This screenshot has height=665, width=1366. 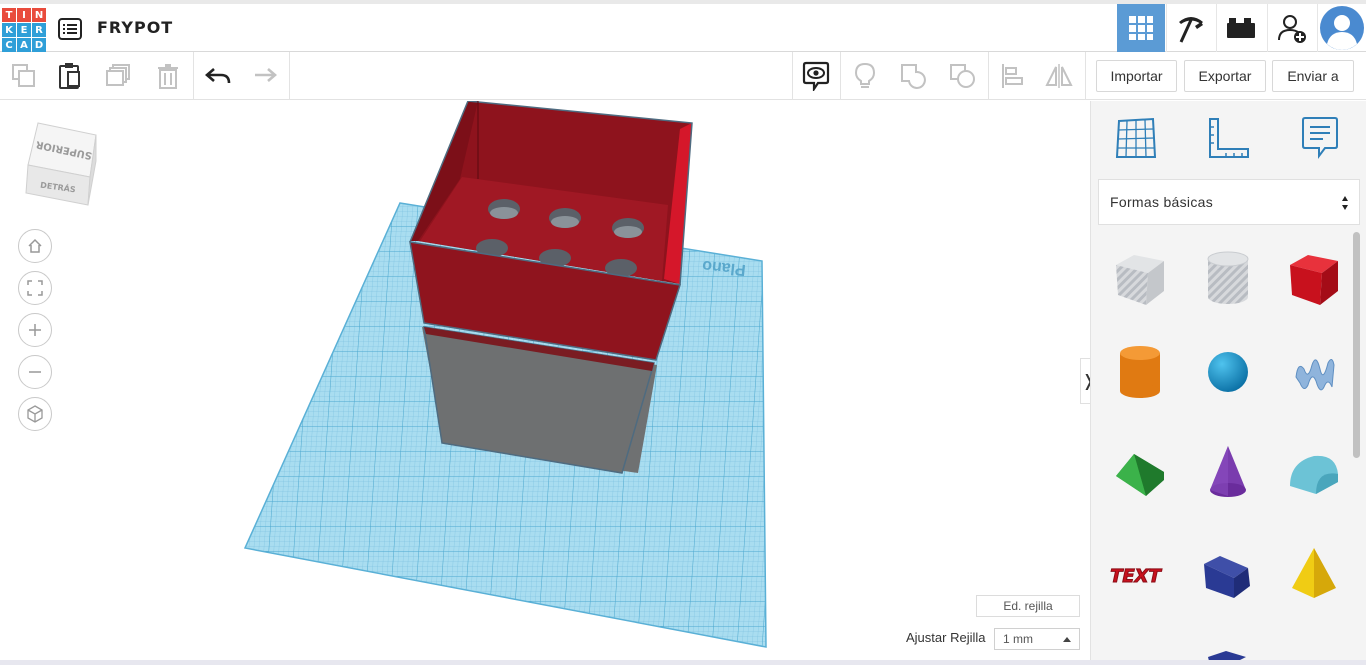 I want to click on shape-library-select: Formas básicas, so click(x=1229, y=202).